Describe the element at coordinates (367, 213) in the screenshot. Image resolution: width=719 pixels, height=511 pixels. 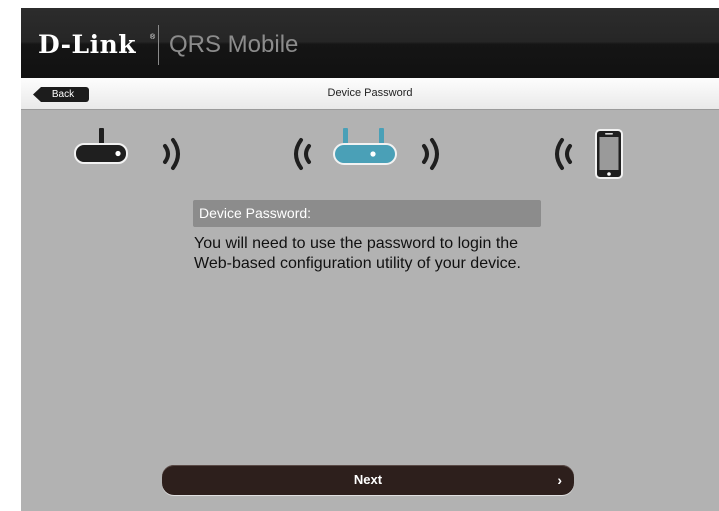
I see `section-header: Device Password:` at that location.